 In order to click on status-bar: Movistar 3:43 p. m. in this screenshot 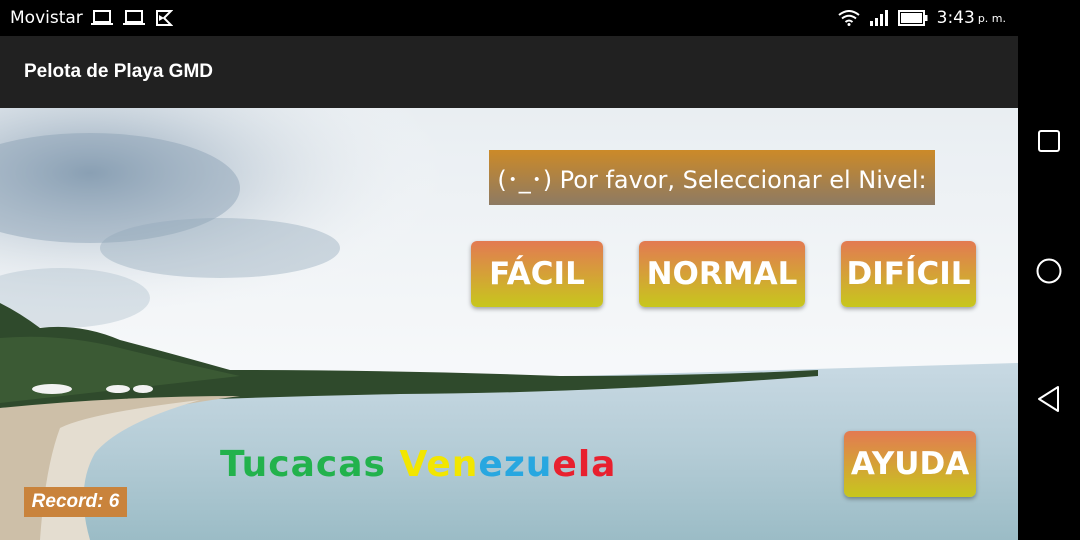, I will do `click(540, 18)`.